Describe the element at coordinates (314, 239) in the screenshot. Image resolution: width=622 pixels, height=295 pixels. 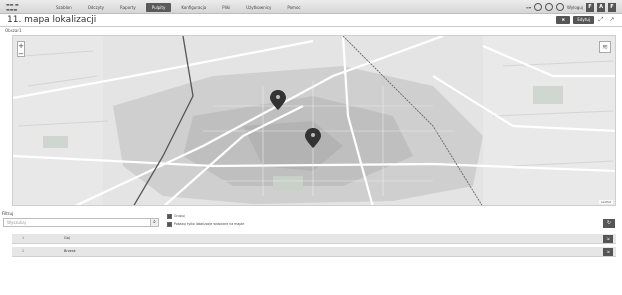
I see `list-item: 1 Gaj ⇲` at that location.